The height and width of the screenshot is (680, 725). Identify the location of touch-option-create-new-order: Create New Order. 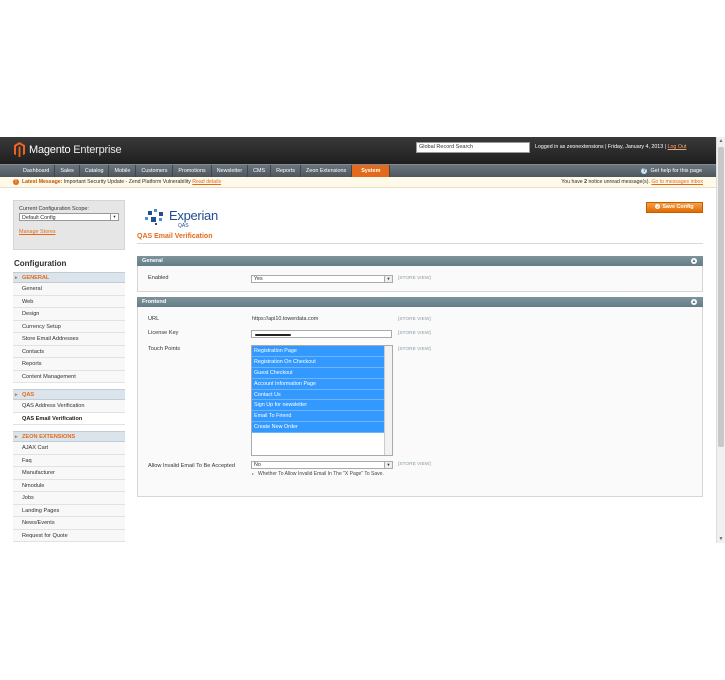
(318, 428).